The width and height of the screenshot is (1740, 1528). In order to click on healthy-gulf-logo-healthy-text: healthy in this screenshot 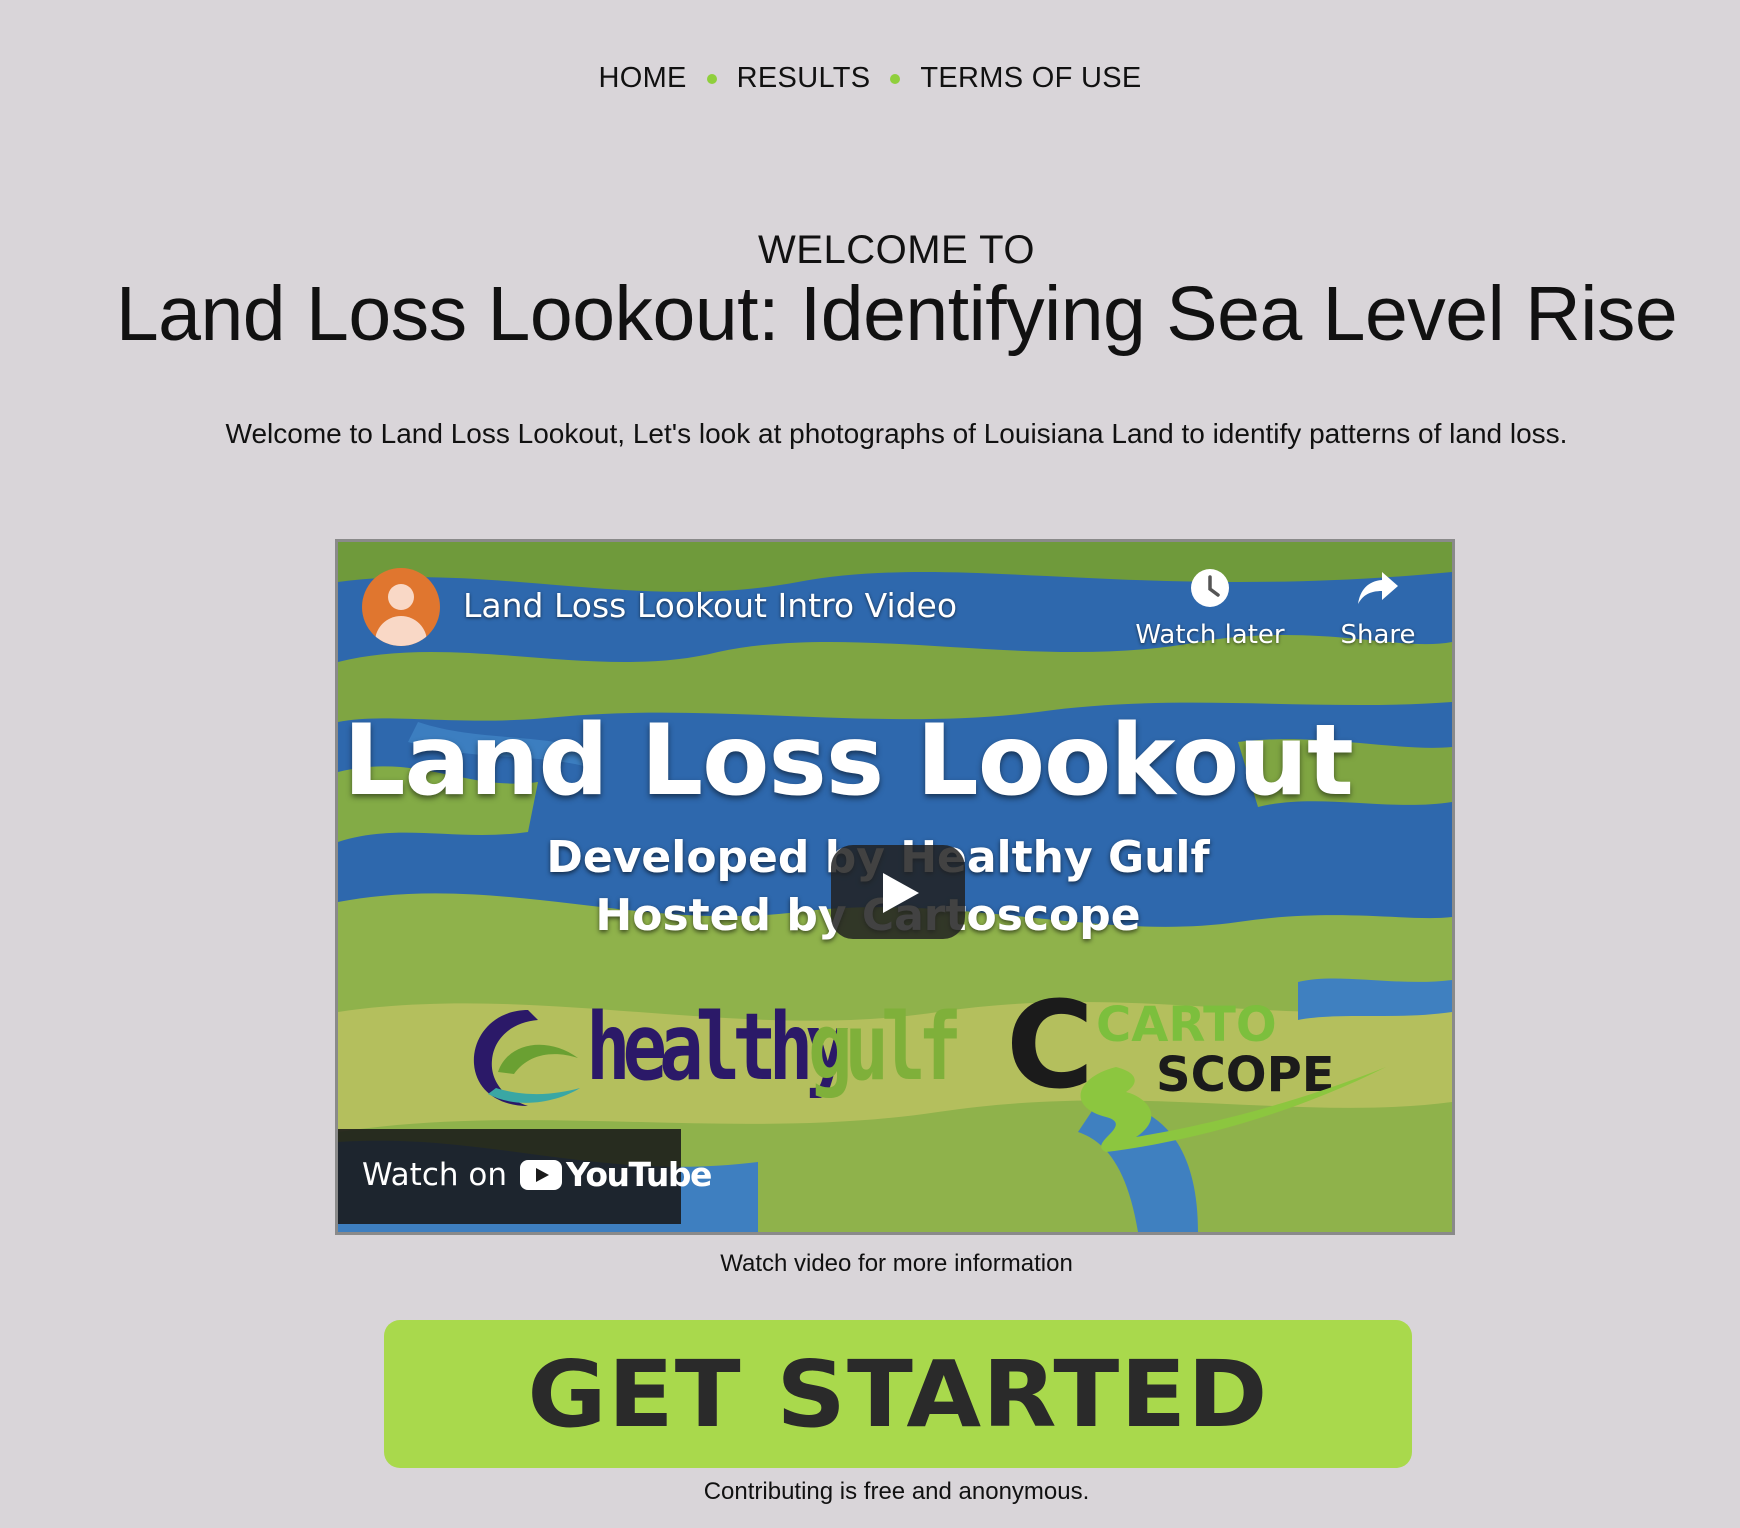, I will do `click(718, 1048)`.